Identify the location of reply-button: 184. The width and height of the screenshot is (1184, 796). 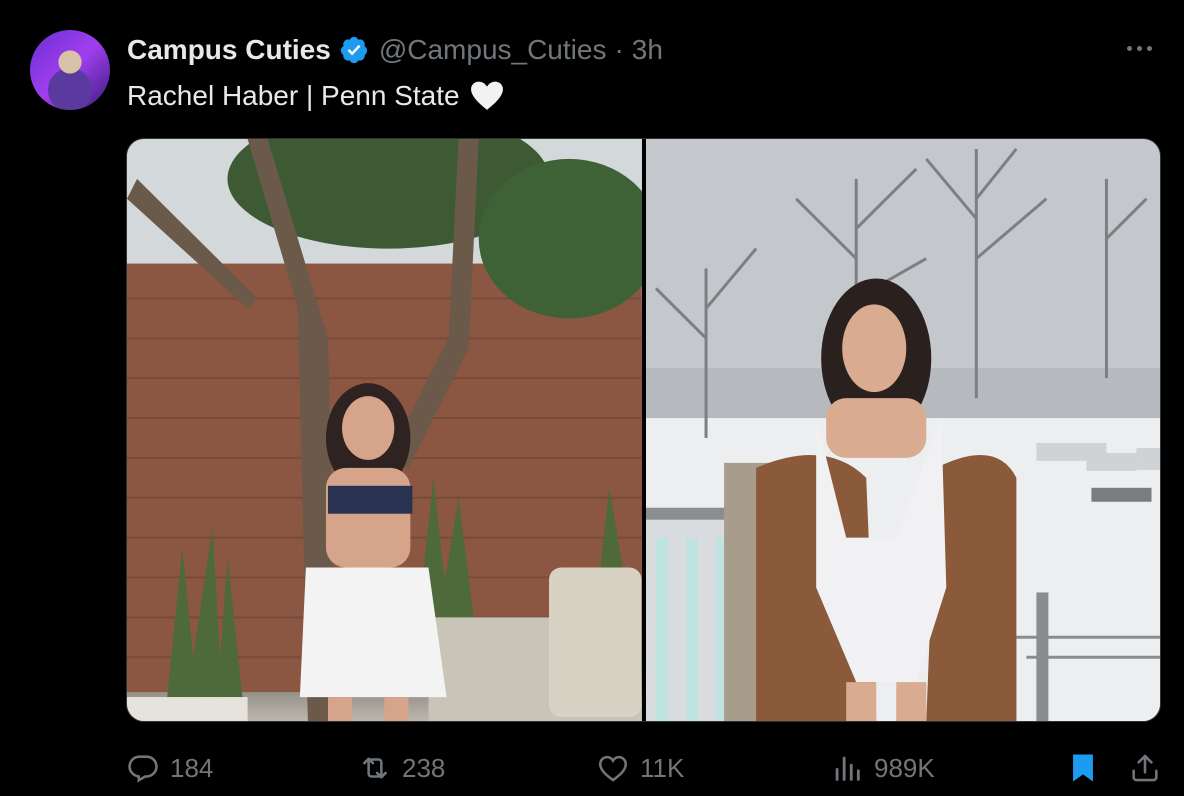
(169, 768).